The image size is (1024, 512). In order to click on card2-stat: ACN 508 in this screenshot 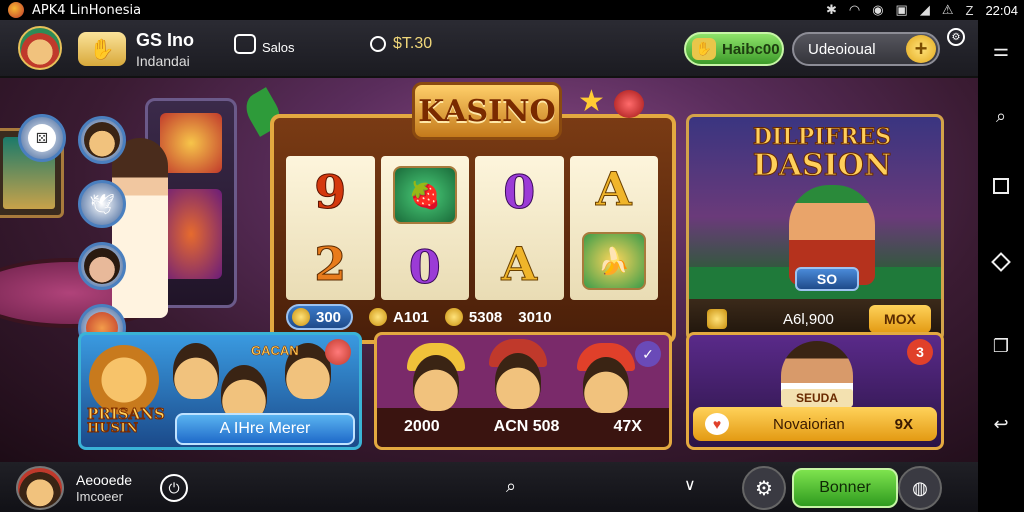, I will do `click(526, 426)`.